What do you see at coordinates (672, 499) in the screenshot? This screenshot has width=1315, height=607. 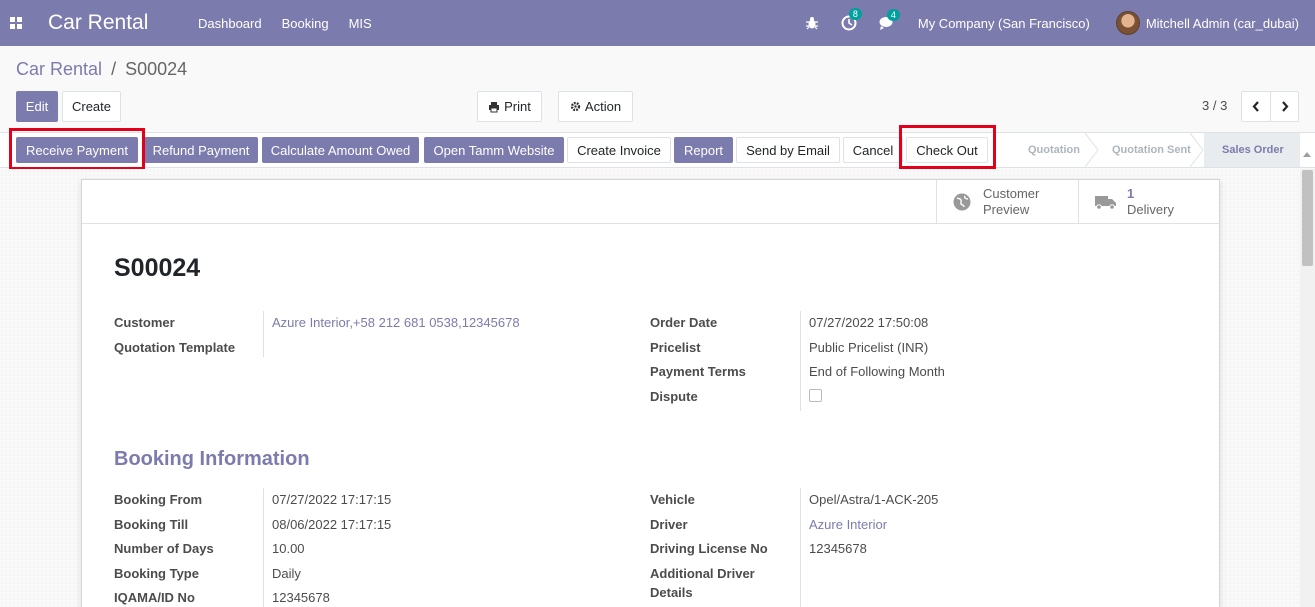 I see `vehicle-label: Vehicle` at bounding box center [672, 499].